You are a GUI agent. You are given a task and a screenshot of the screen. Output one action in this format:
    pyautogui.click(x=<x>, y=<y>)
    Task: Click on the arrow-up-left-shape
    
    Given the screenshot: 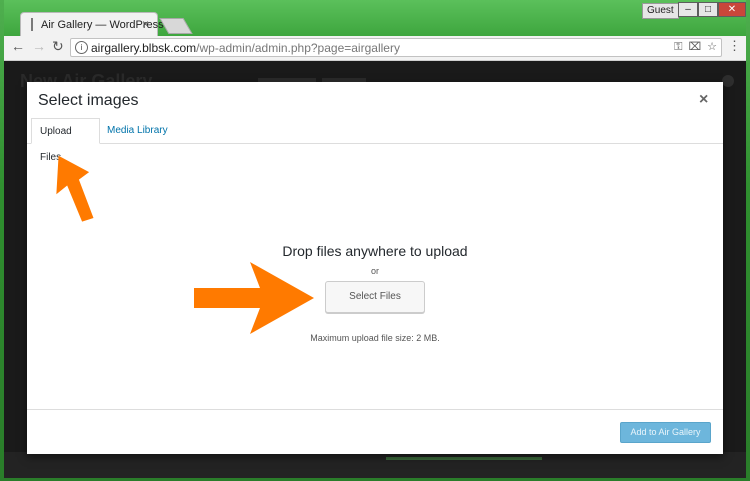 What is the action you would take?
    pyautogui.click(x=75, y=188)
    